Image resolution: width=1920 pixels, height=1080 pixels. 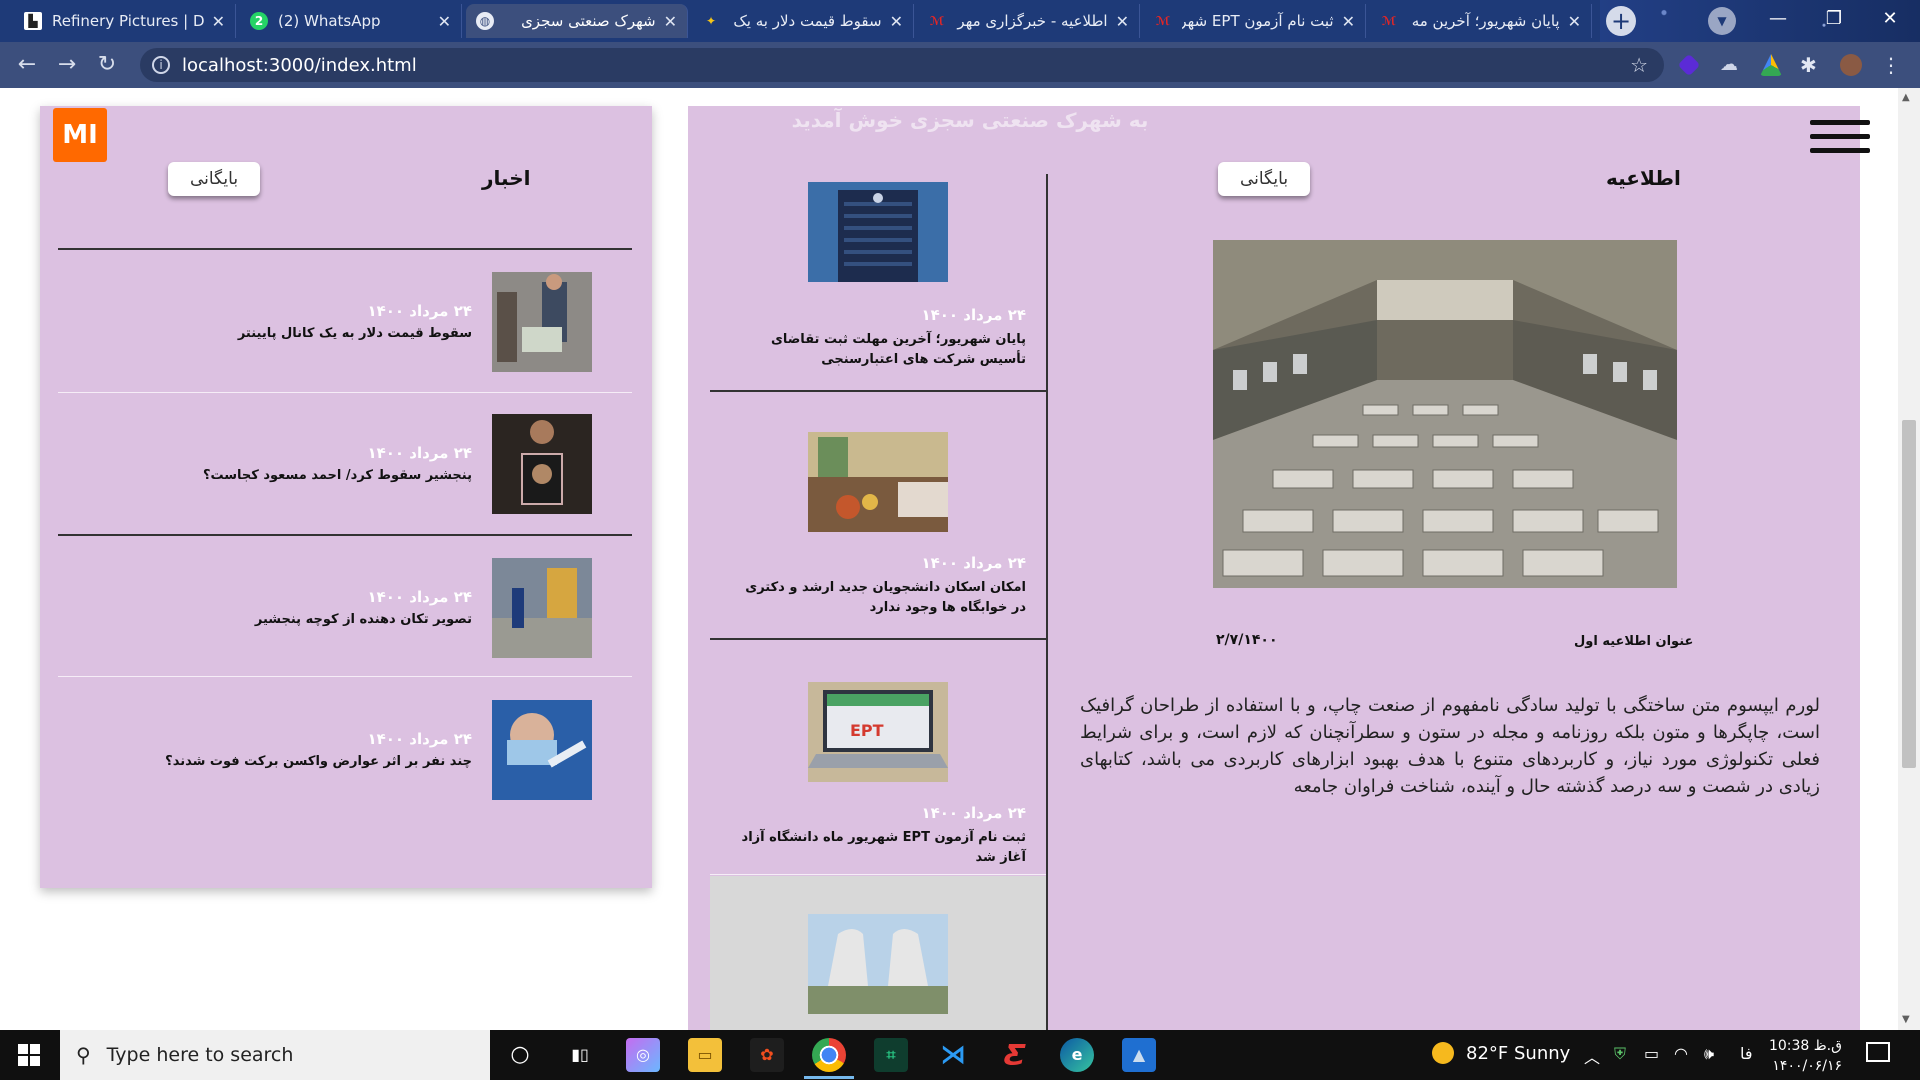 What do you see at coordinates (580, 1055) in the screenshot?
I see `task-view-icon: ▮▯` at bounding box center [580, 1055].